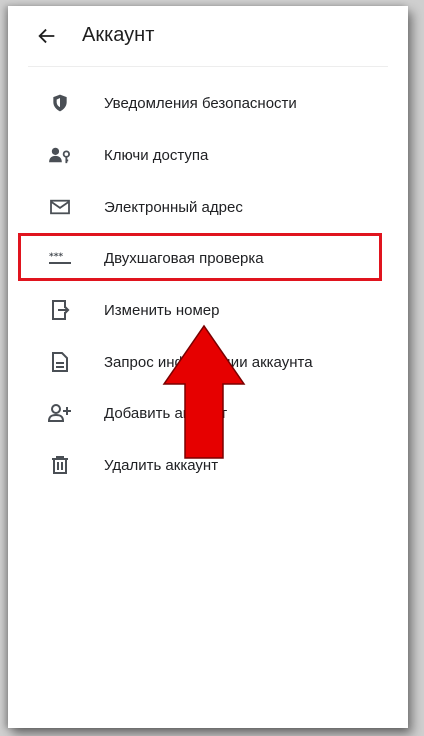 The image size is (424, 736). What do you see at coordinates (208, 362) in the screenshot?
I see `menu-item-label: Запрос информации аккаунта` at bounding box center [208, 362].